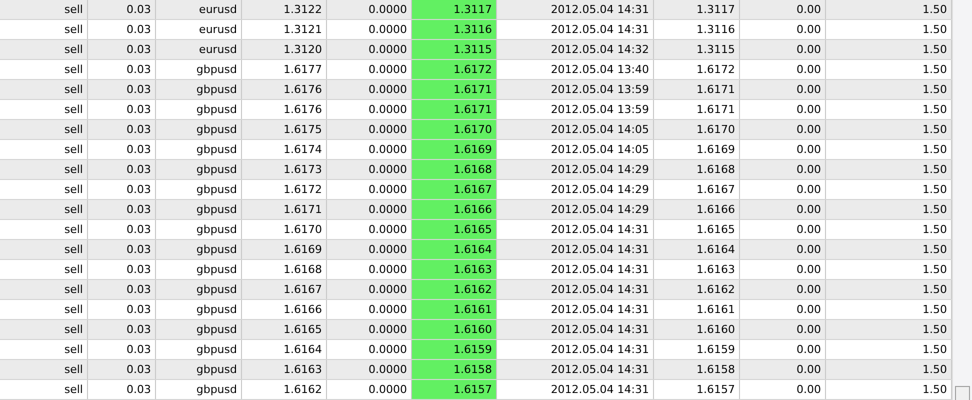 The width and height of the screenshot is (972, 400). What do you see at coordinates (284, 69) in the screenshot?
I see `table-cell: 1.6177` at bounding box center [284, 69].